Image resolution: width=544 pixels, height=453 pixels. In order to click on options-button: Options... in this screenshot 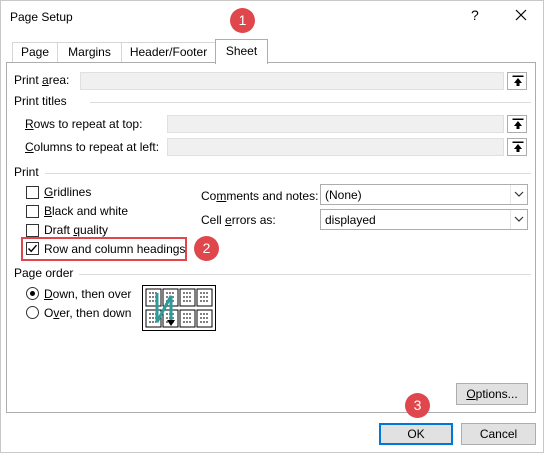, I will do `click(492, 394)`.